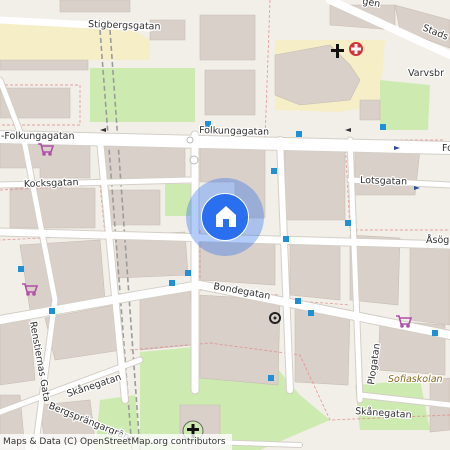 The width and height of the screenshot is (450, 450). What do you see at coordinates (356, 49) in the screenshot?
I see `hospital-icon` at bounding box center [356, 49].